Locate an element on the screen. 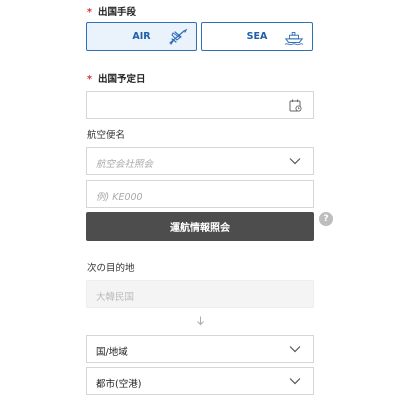  departure-method-label: * 出国手段 is located at coordinates (111, 12).